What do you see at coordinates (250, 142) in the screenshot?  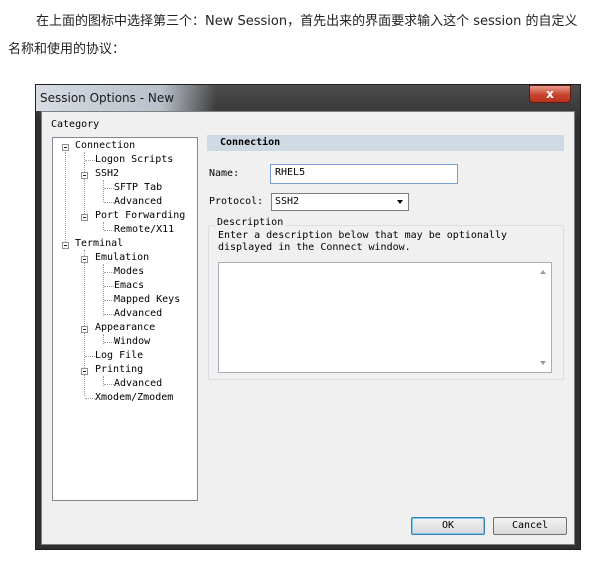 I see `section-header-title: Connection` at bounding box center [250, 142].